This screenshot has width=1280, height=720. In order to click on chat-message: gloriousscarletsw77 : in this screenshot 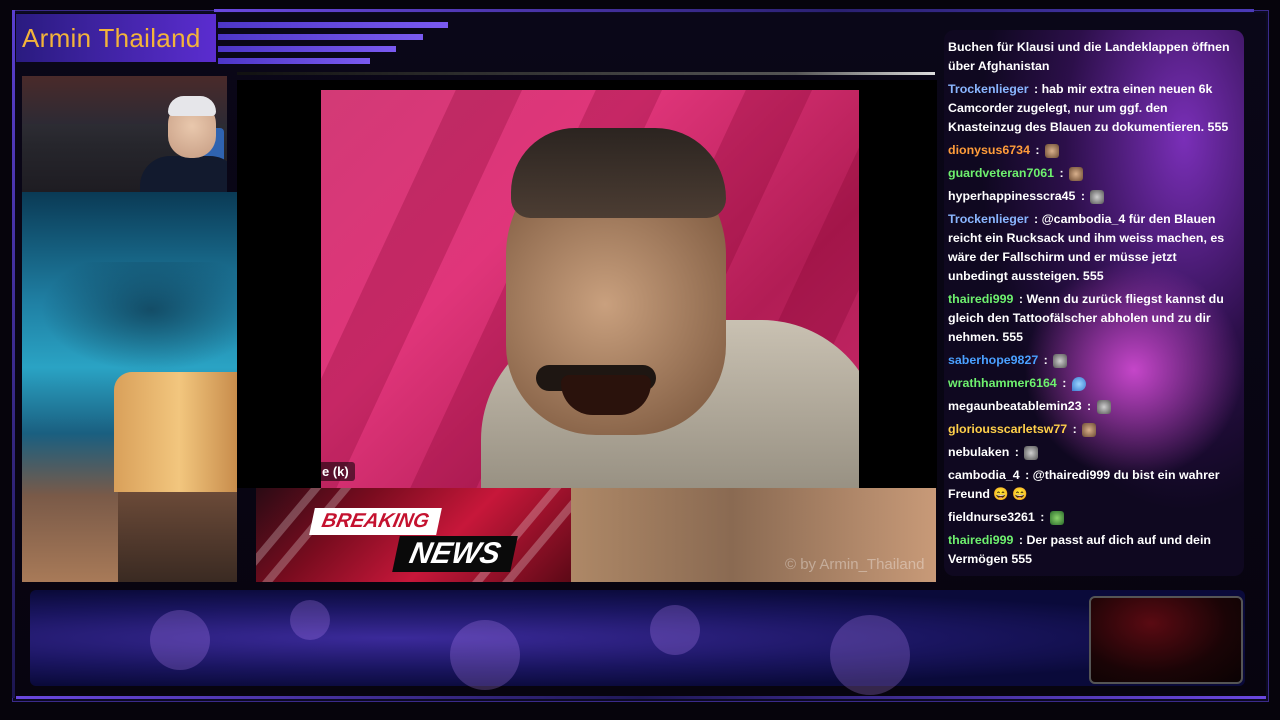, I will do `click(1093, 429)`.